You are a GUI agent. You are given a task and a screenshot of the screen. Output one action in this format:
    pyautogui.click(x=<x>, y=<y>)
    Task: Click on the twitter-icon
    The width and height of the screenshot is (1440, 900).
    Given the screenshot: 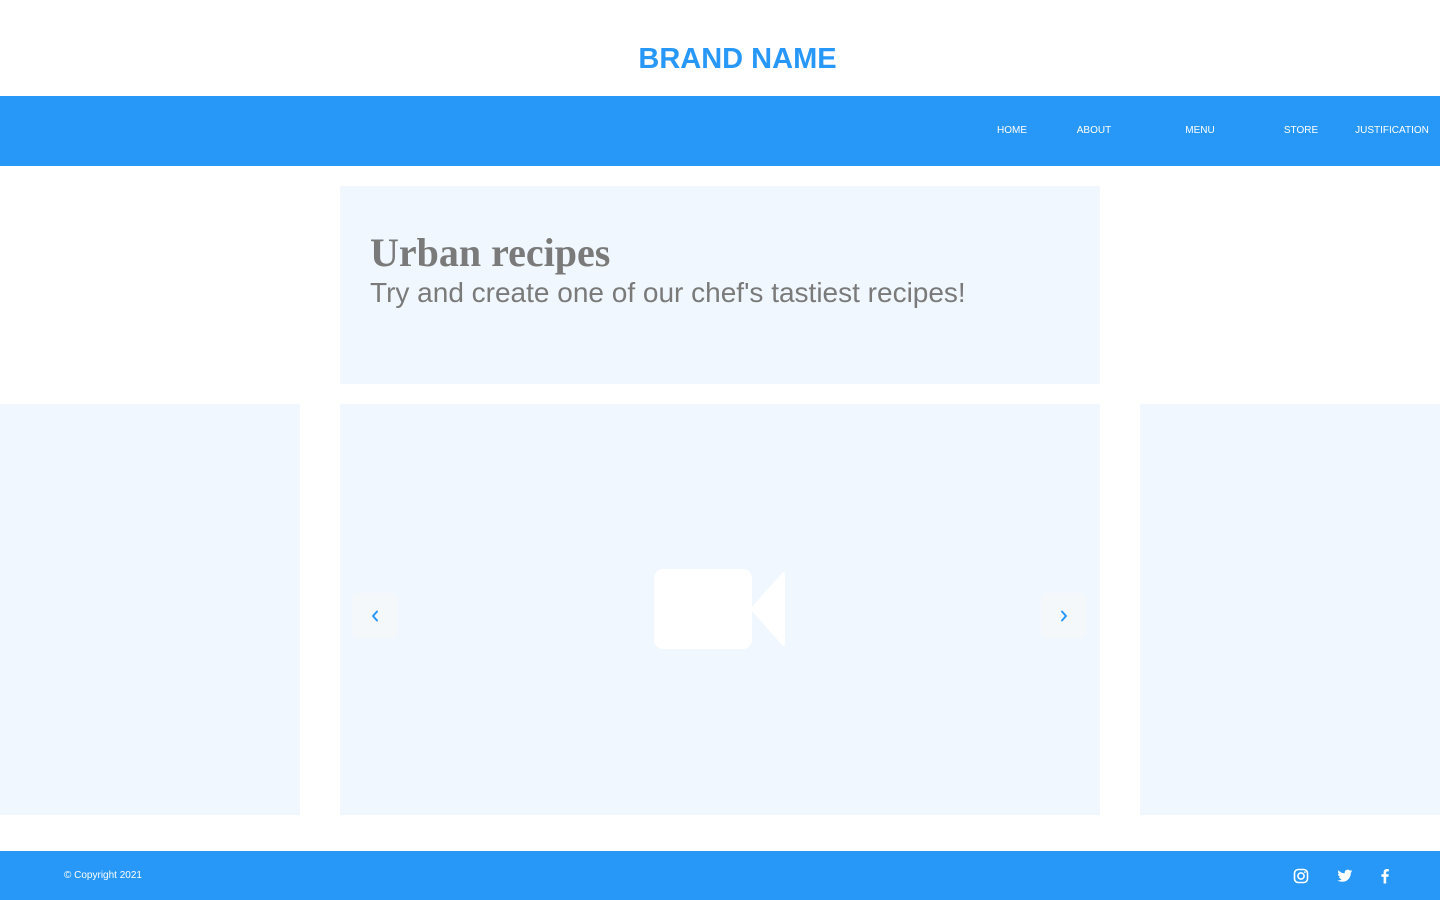 What is the action you would take?
    pyautogui.click(x=1345, y=875)
    